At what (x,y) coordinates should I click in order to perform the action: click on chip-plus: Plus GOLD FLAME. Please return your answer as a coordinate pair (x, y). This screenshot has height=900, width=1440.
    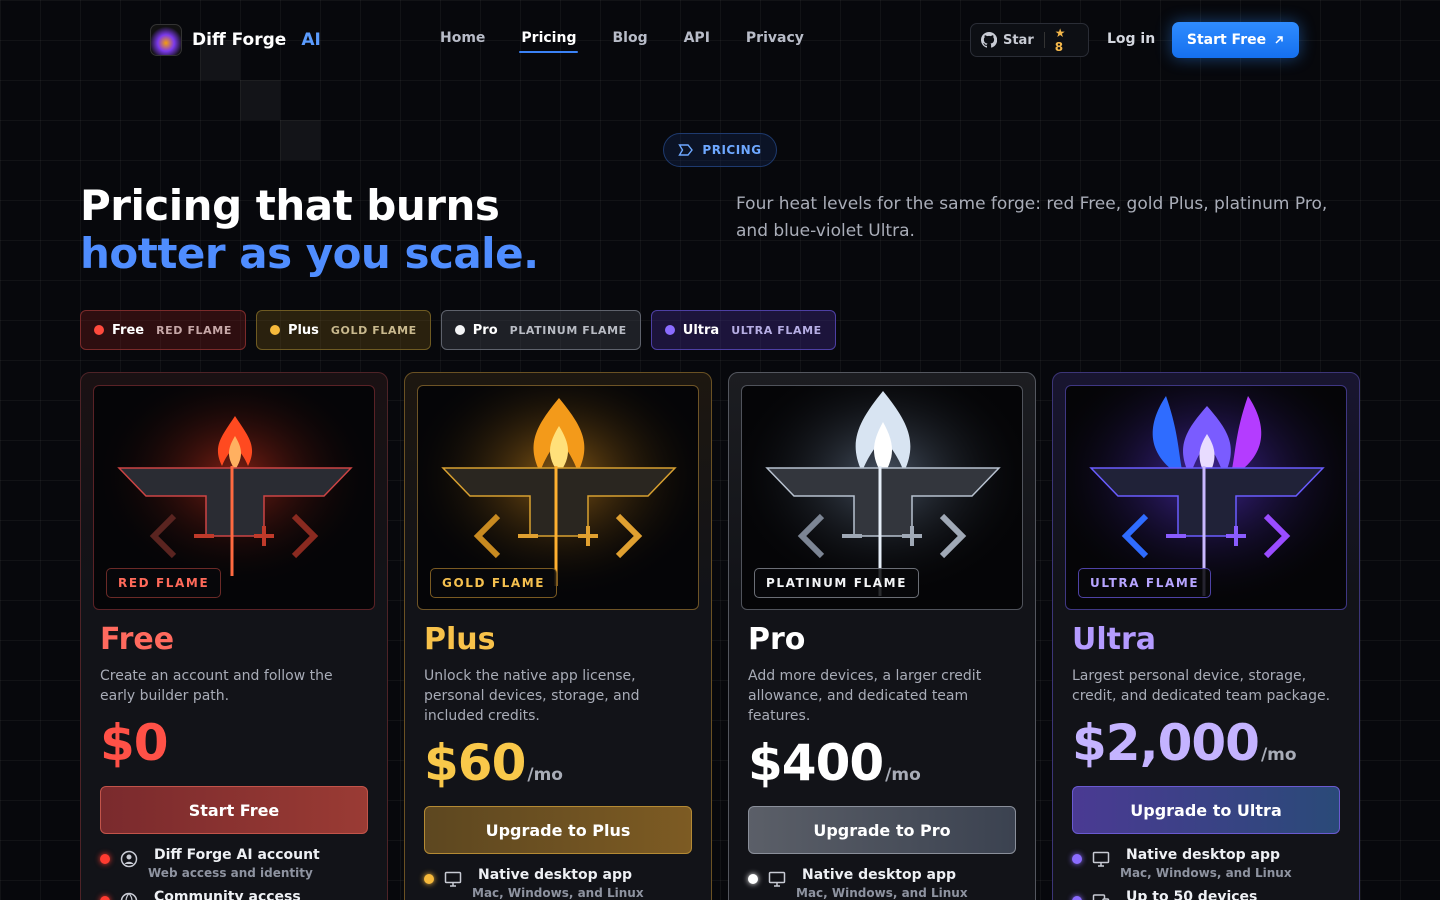
    Looking at the image, I should click on (343, 330).